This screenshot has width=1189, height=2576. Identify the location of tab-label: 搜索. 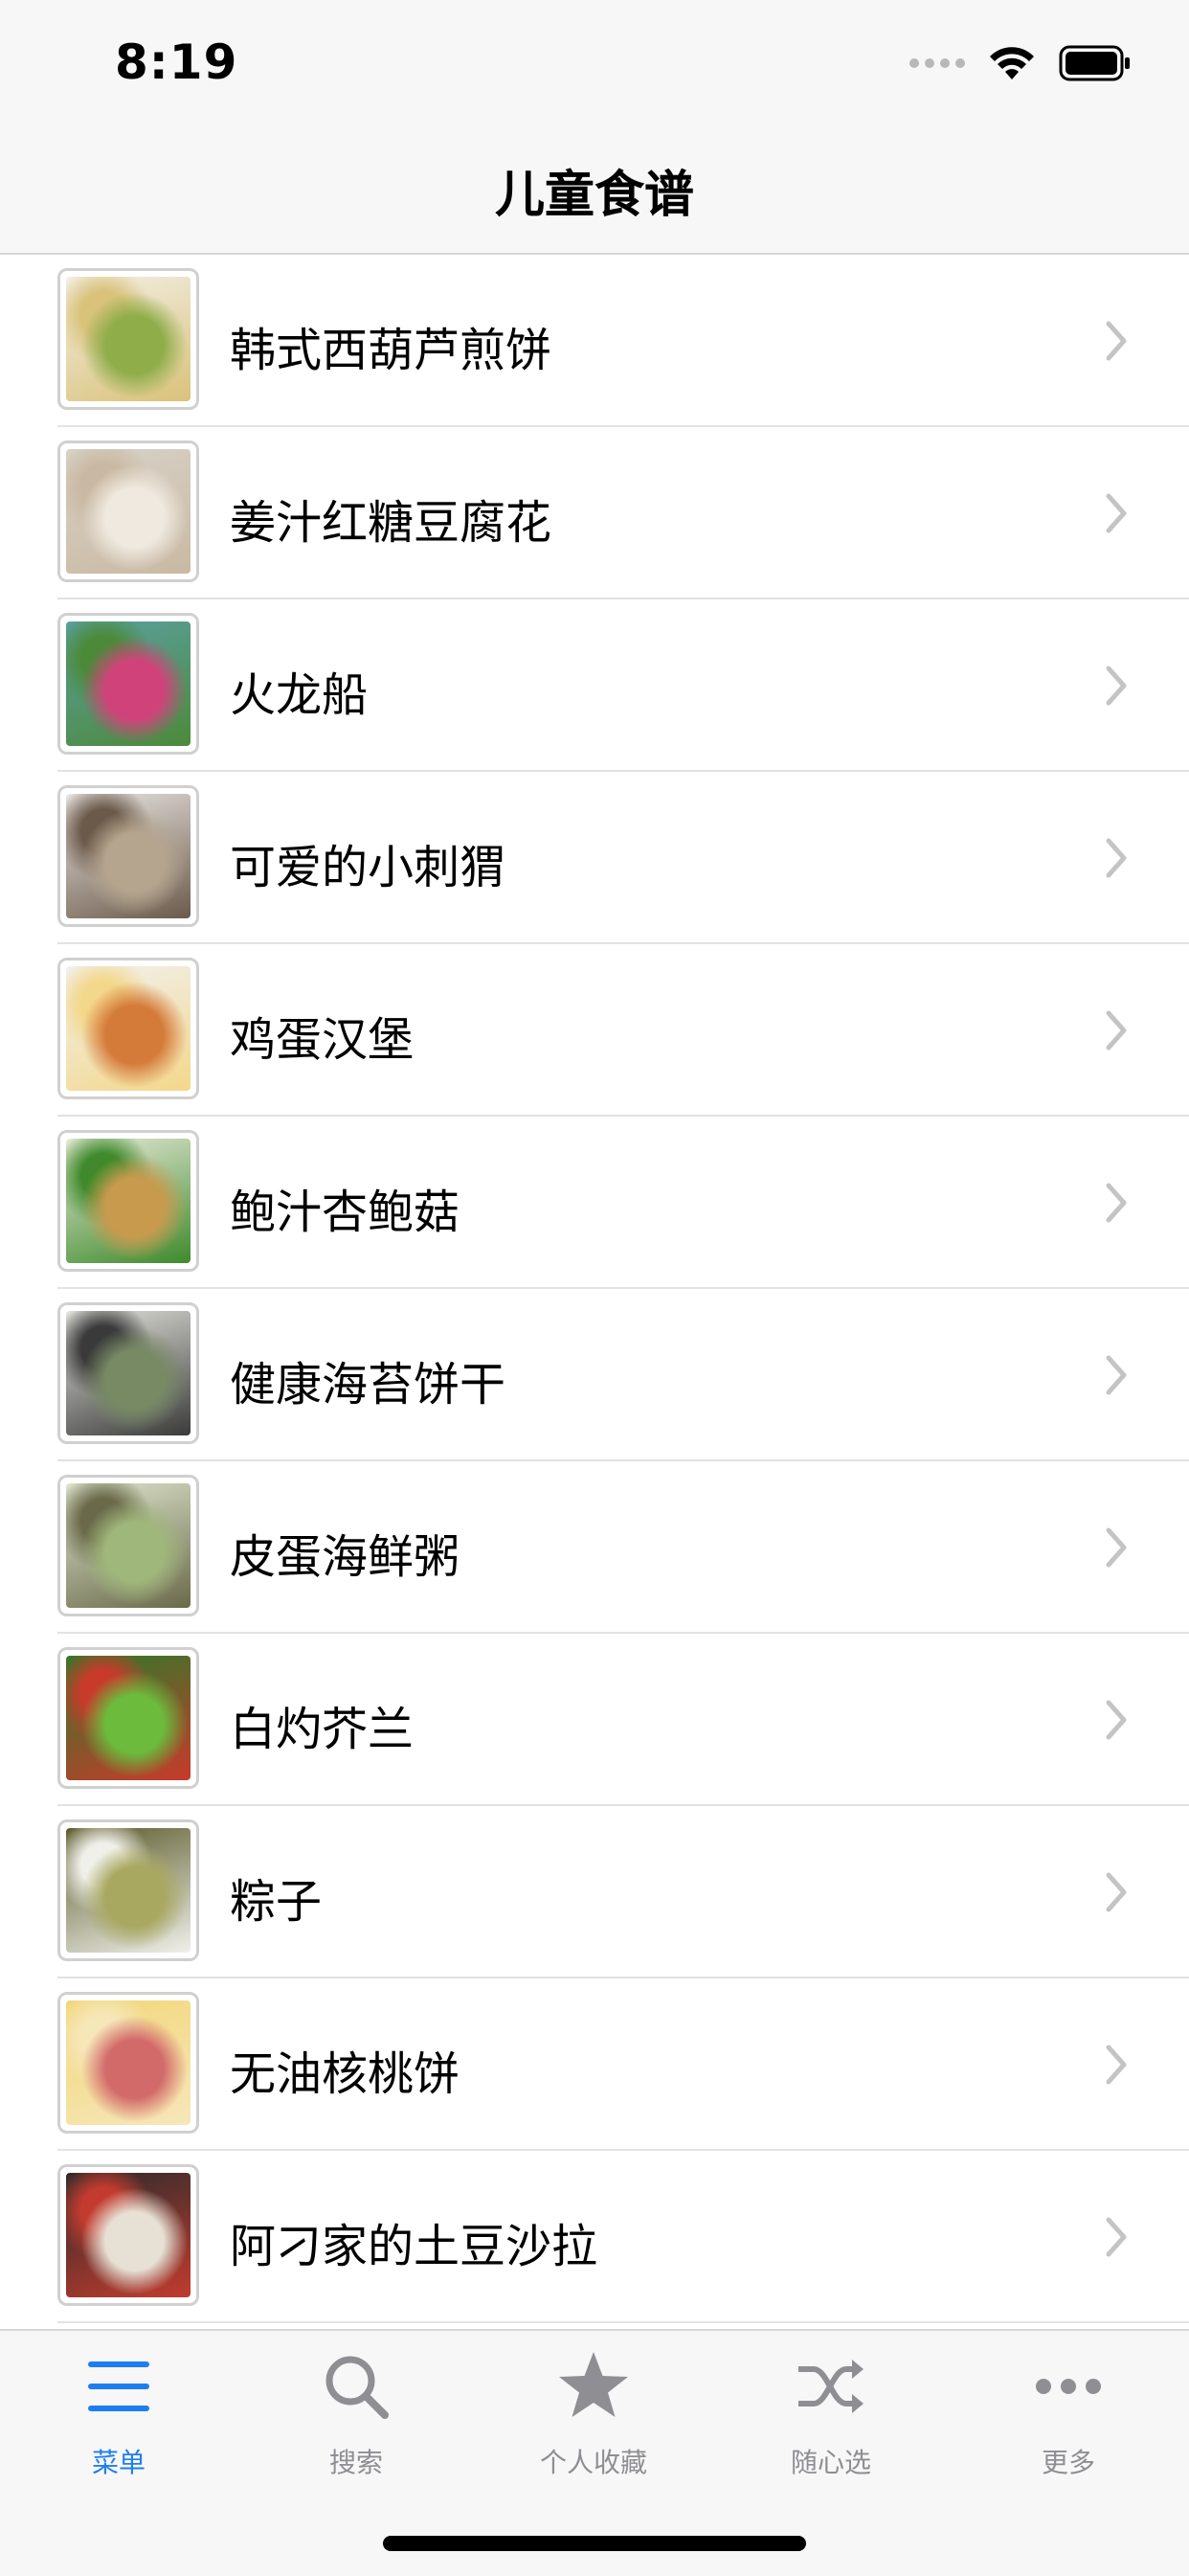
(355, 2462).